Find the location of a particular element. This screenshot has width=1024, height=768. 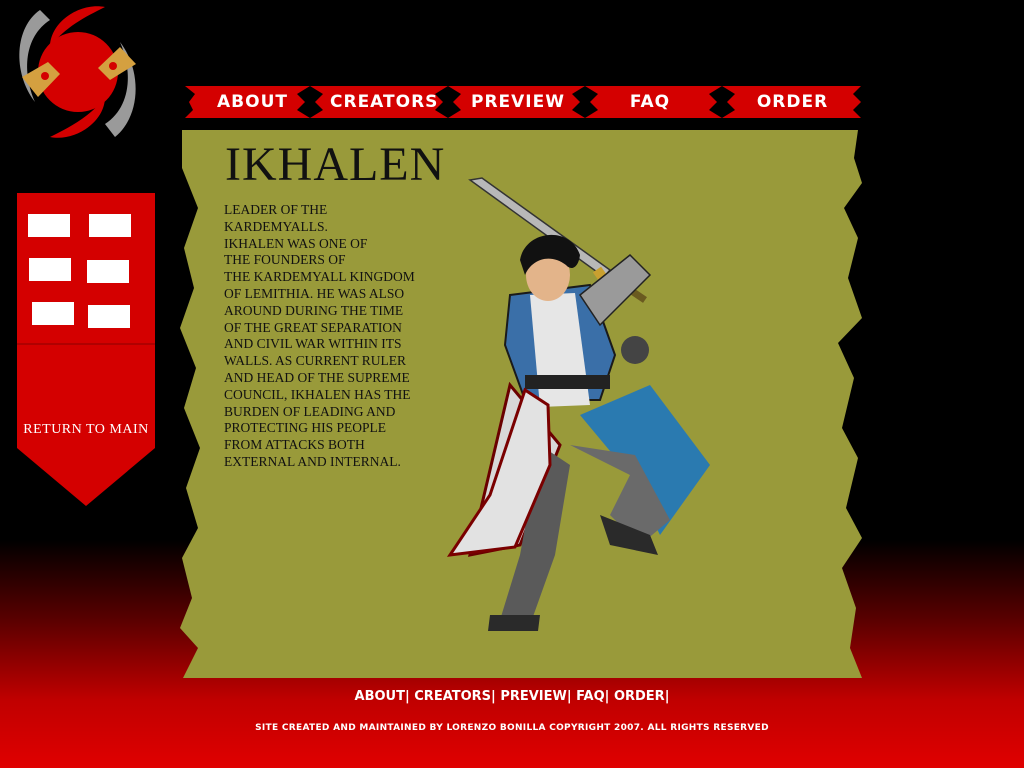

footer-faq-link: FAQ is located at coordinates (590, 696).